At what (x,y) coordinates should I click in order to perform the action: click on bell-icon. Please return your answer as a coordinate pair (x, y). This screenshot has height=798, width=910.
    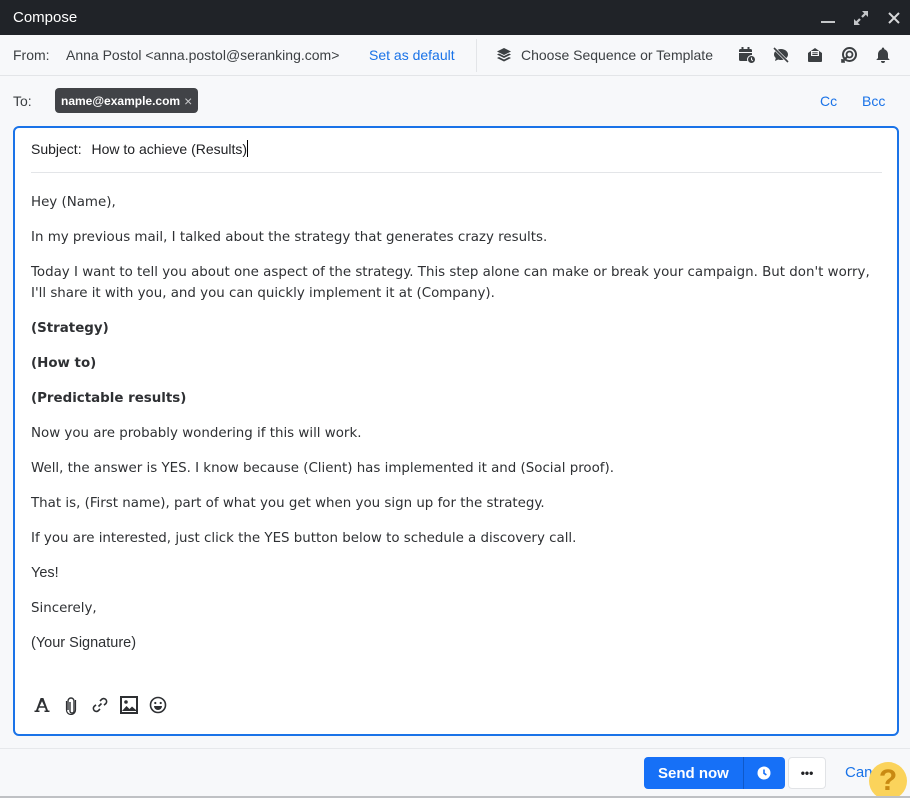
    Looking at the image, I should click on (883, 55).